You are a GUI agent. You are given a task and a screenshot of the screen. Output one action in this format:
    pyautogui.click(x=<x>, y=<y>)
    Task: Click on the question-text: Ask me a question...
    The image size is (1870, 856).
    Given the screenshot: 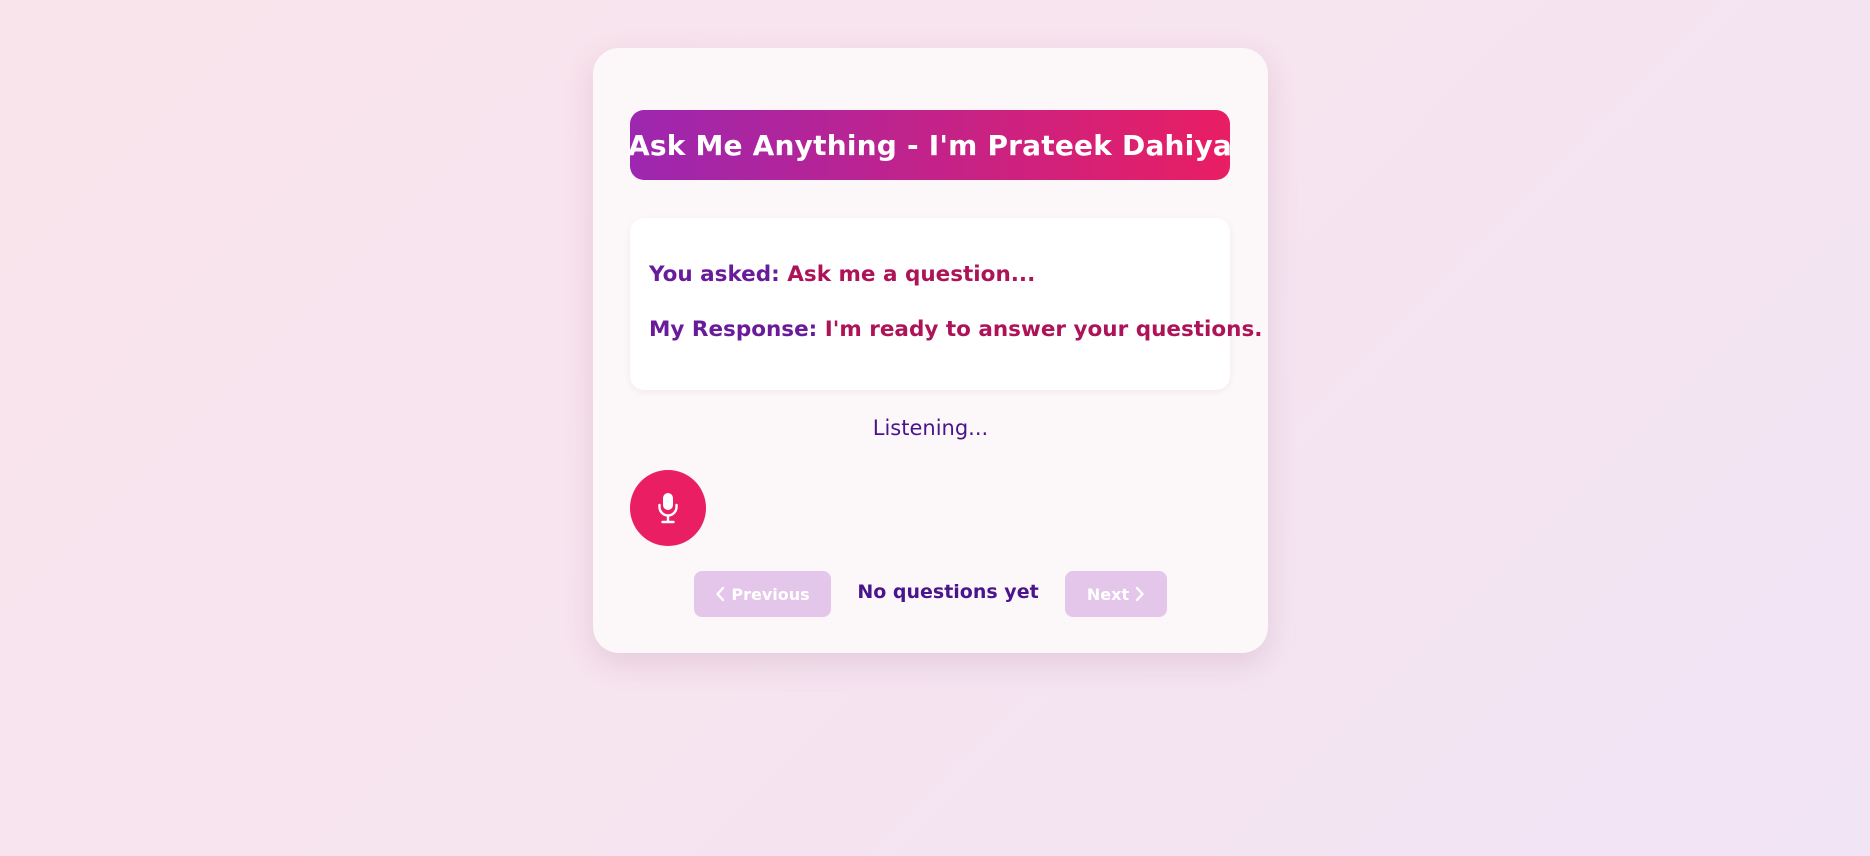 What is the action you would take?
    pyautogui.click(x=911, y=274)
    